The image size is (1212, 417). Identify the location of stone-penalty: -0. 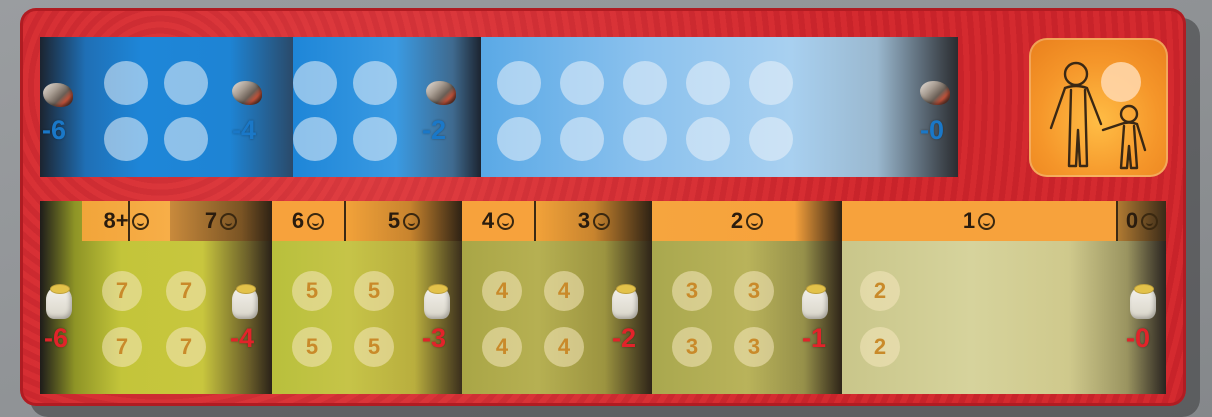
(932, 130).